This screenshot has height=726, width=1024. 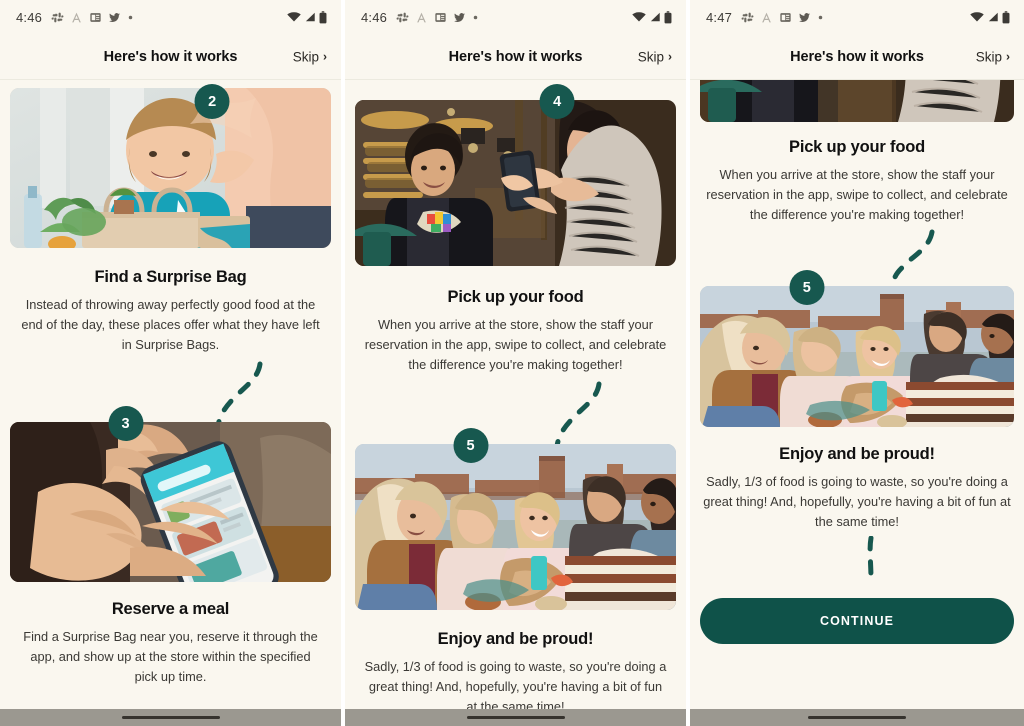 I want to click on step-title: Find a Surprise Bag, so click(x=170, y=277).